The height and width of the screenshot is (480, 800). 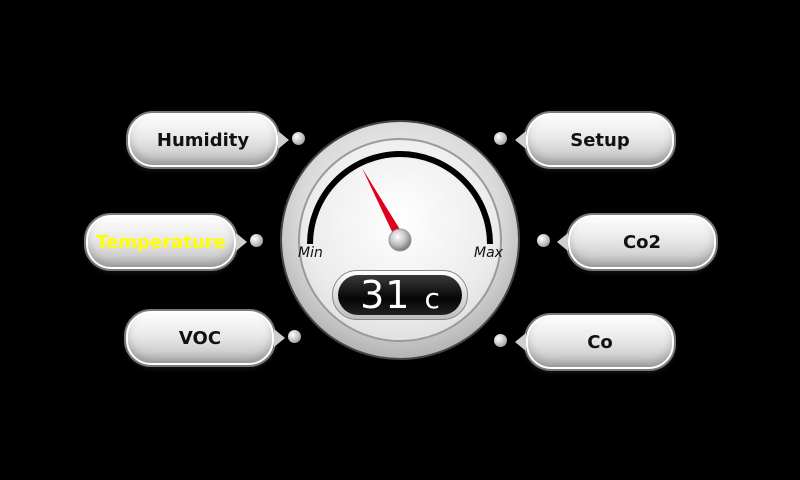 What do you see at coordinates (543, 240) in the screenshot?
I see `co2-indicator-dot` at bounding box center [543, 240].